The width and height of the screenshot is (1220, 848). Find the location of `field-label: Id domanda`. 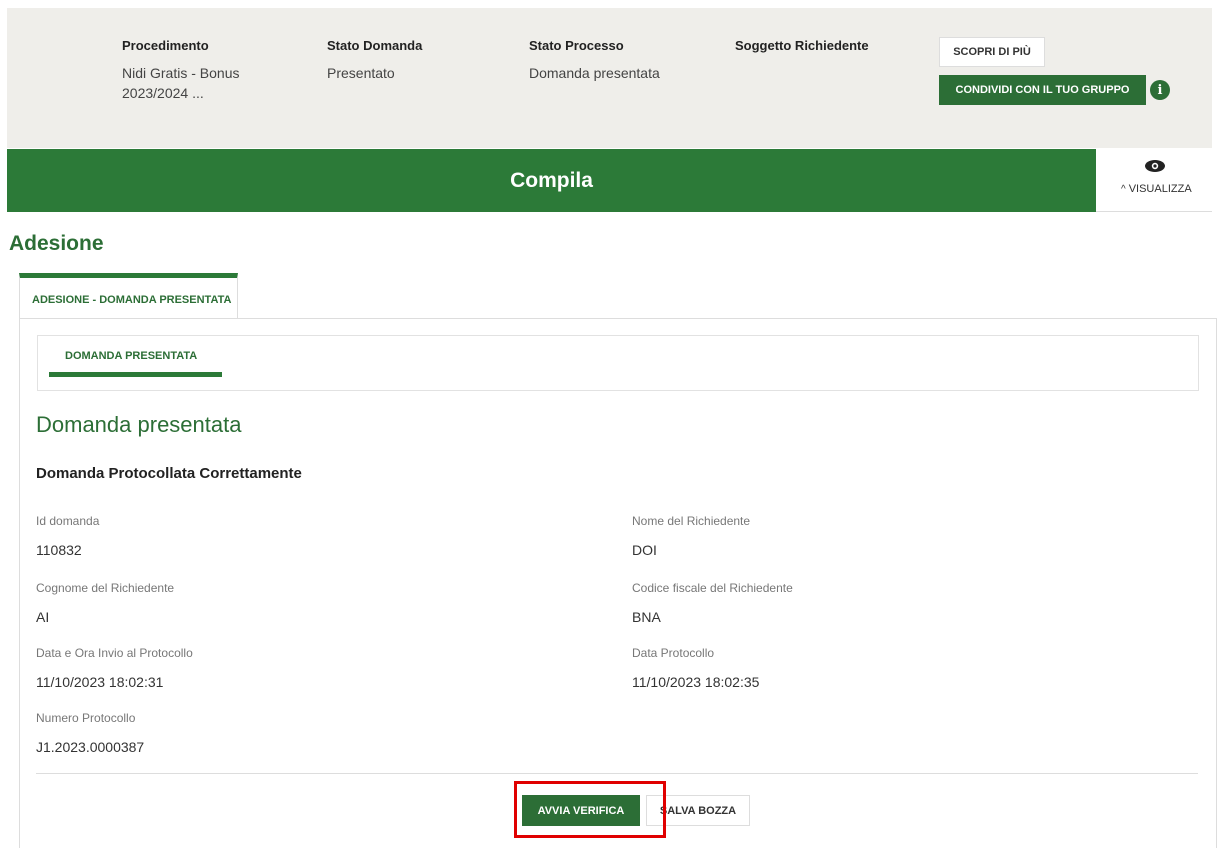

field-label: Id domanda is located at coordinates (68, 521).